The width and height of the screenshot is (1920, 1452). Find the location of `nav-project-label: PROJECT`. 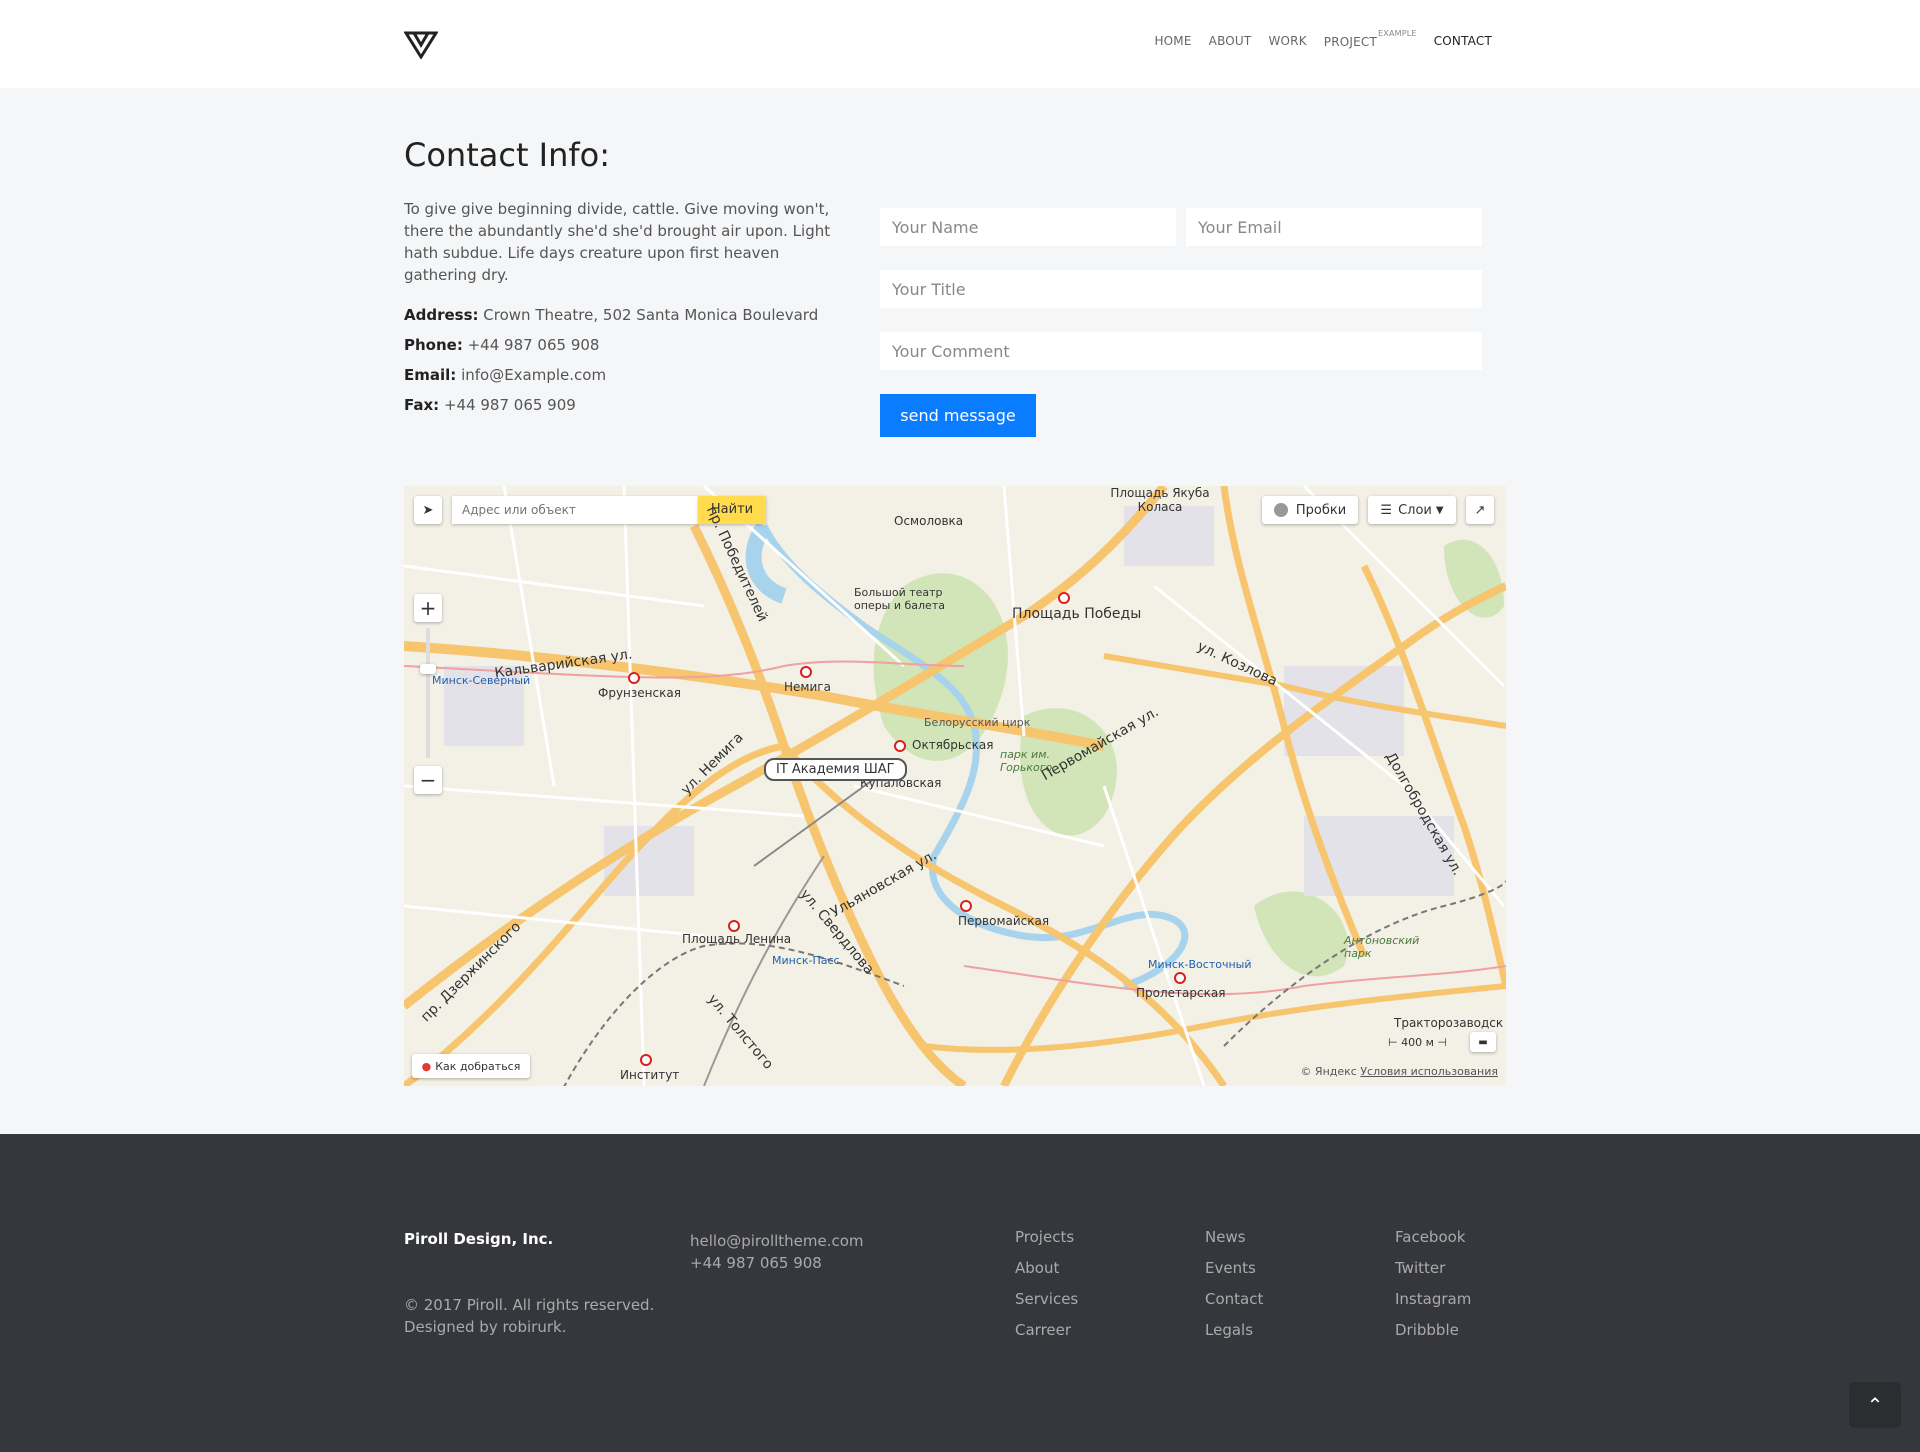

nav-project-label: PROJECT is located at coordinates (1350, 42).